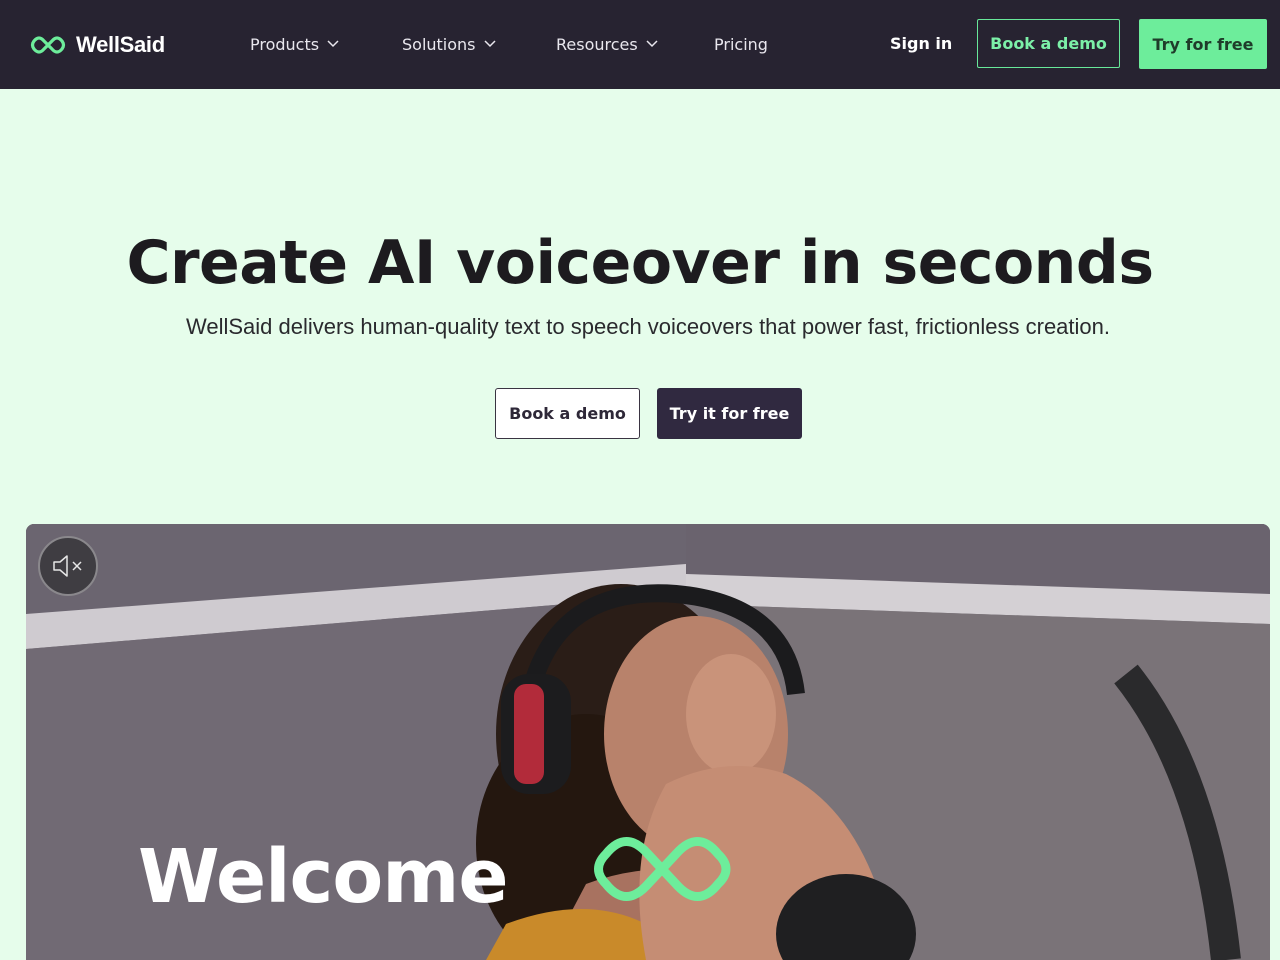 The height and width of the screenshot is (960, 1280). I want to click on hero-title: Create AI voiceover in seconds, so click(640, 263).